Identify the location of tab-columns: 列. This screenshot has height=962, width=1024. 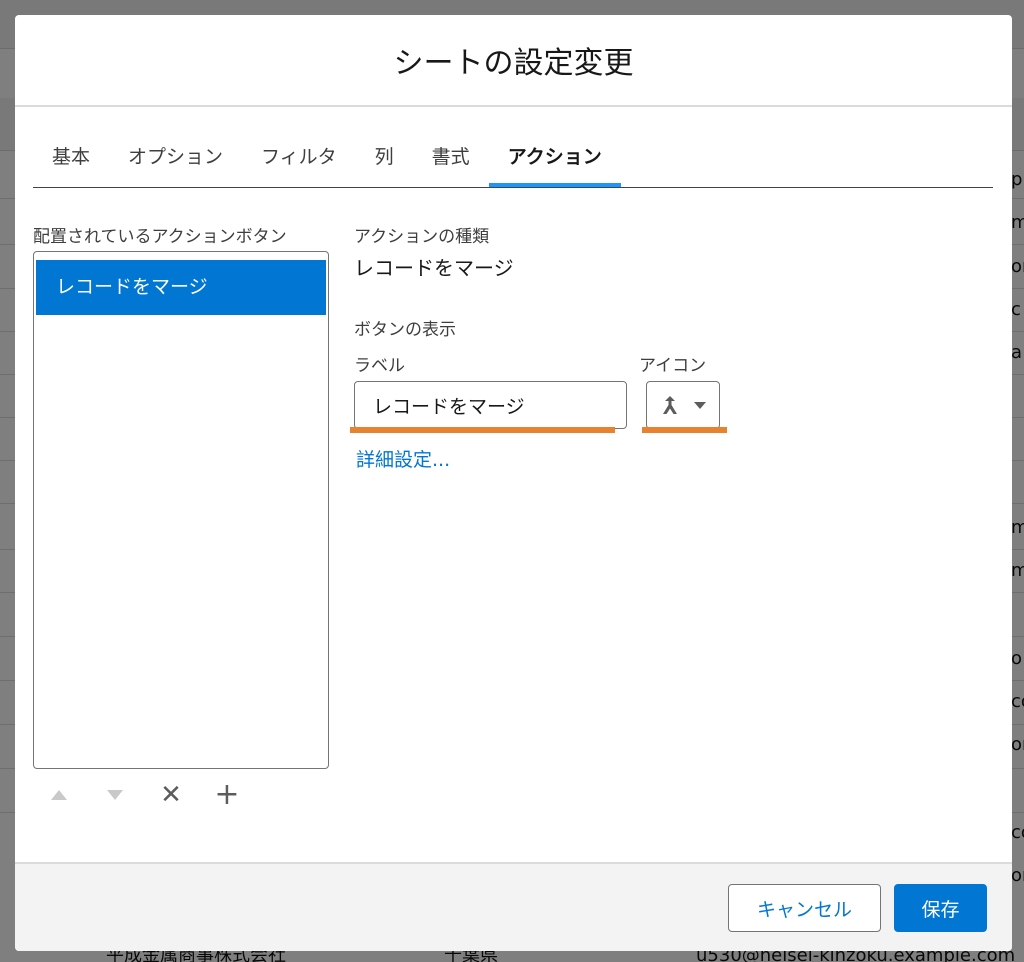
(384, 161).